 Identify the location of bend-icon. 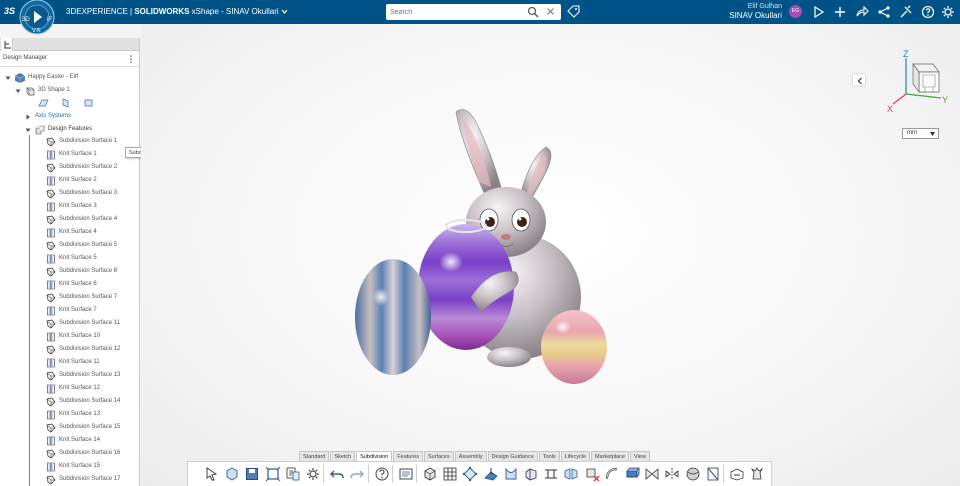
(511, 474).